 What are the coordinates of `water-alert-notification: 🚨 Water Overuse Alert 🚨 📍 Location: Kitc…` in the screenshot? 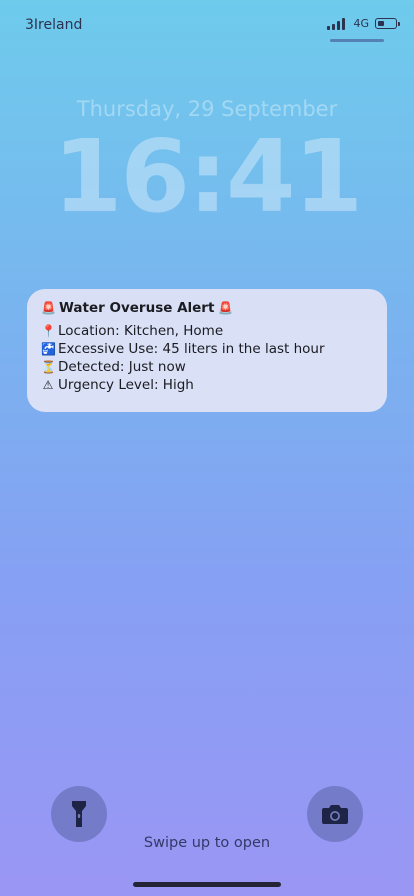 It's located at (207, 350).